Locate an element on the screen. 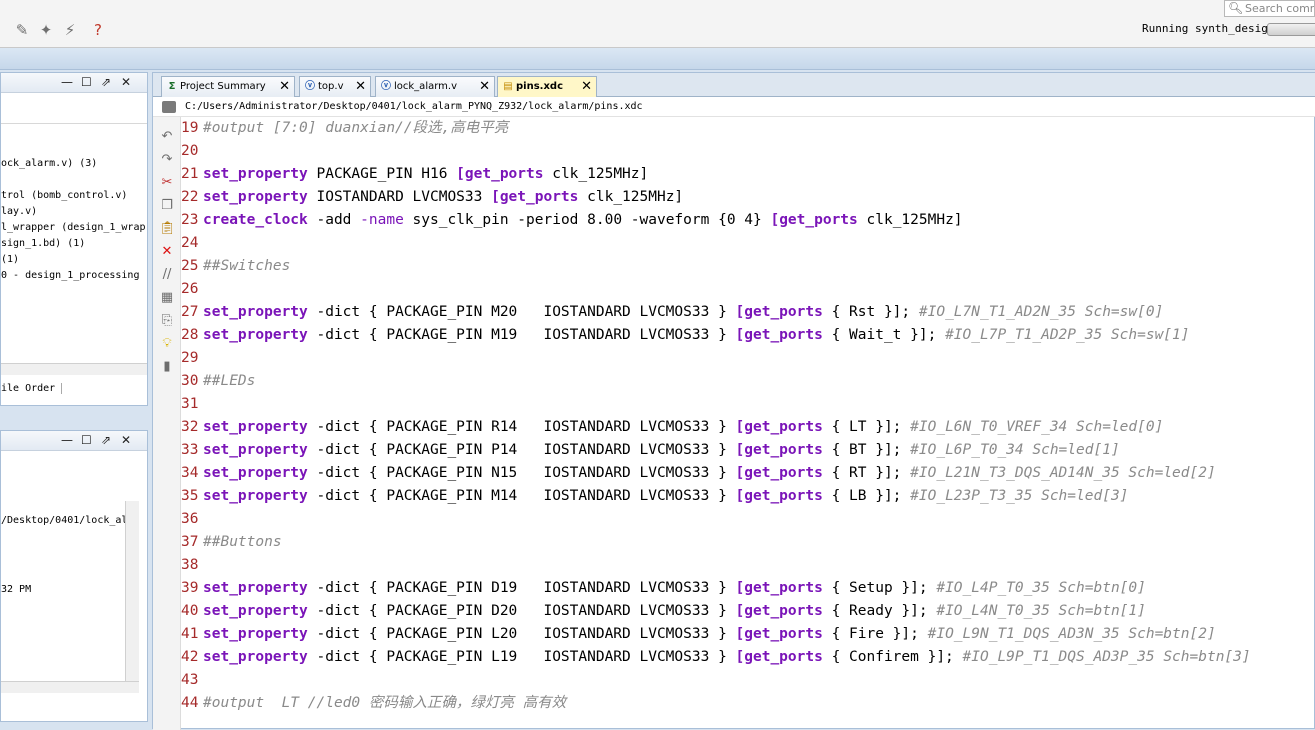 The height and width of the screenshot is (730, 1315). properties-panel-header: — ☐ ⇗ ✕ is located at coordinates (74, 441).